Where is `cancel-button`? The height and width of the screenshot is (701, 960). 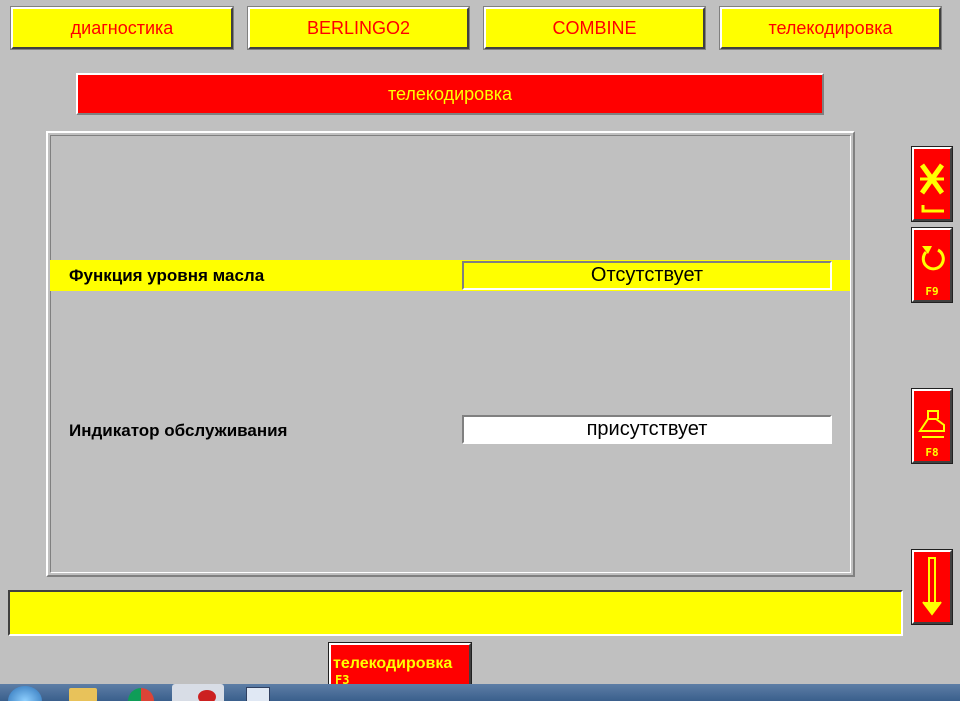 cancel-button is located at coordinates (932, 184).